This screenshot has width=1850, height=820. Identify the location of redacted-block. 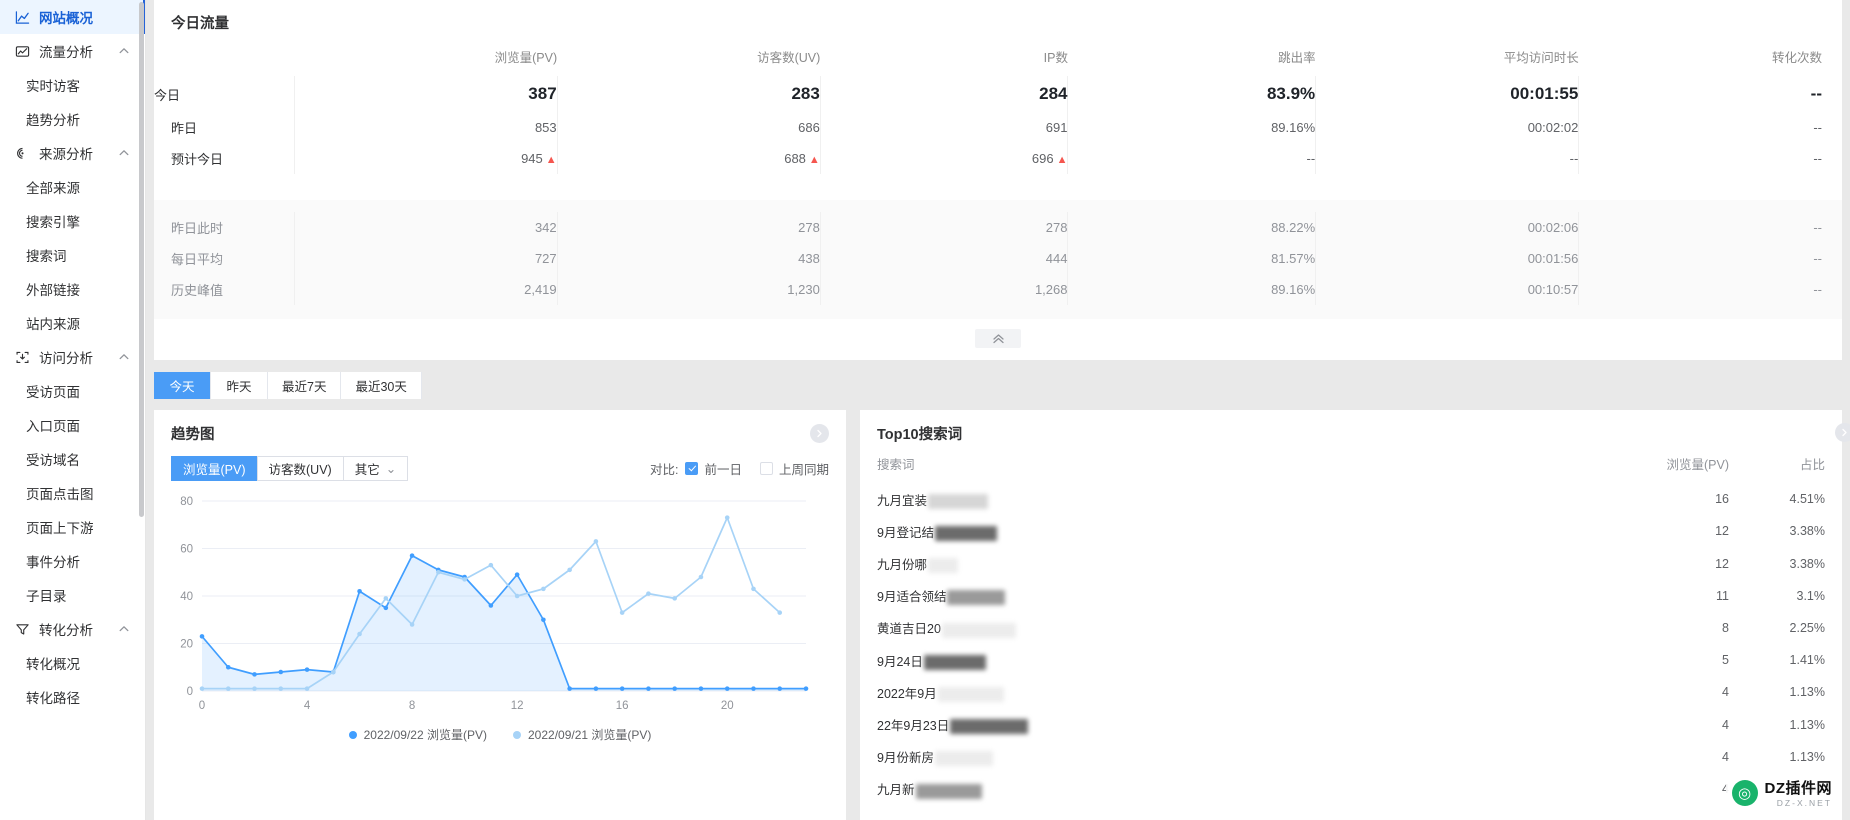
(989, 727).